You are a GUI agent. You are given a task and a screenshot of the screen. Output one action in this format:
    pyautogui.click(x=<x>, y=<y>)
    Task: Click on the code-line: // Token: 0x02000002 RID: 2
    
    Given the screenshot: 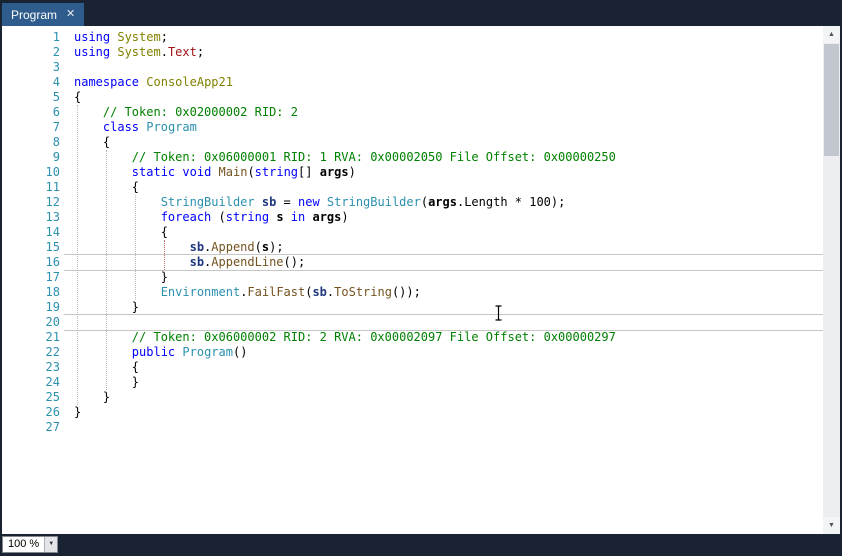 What is the action you would take?
    pyautogui.click(x=448, y=112)
    